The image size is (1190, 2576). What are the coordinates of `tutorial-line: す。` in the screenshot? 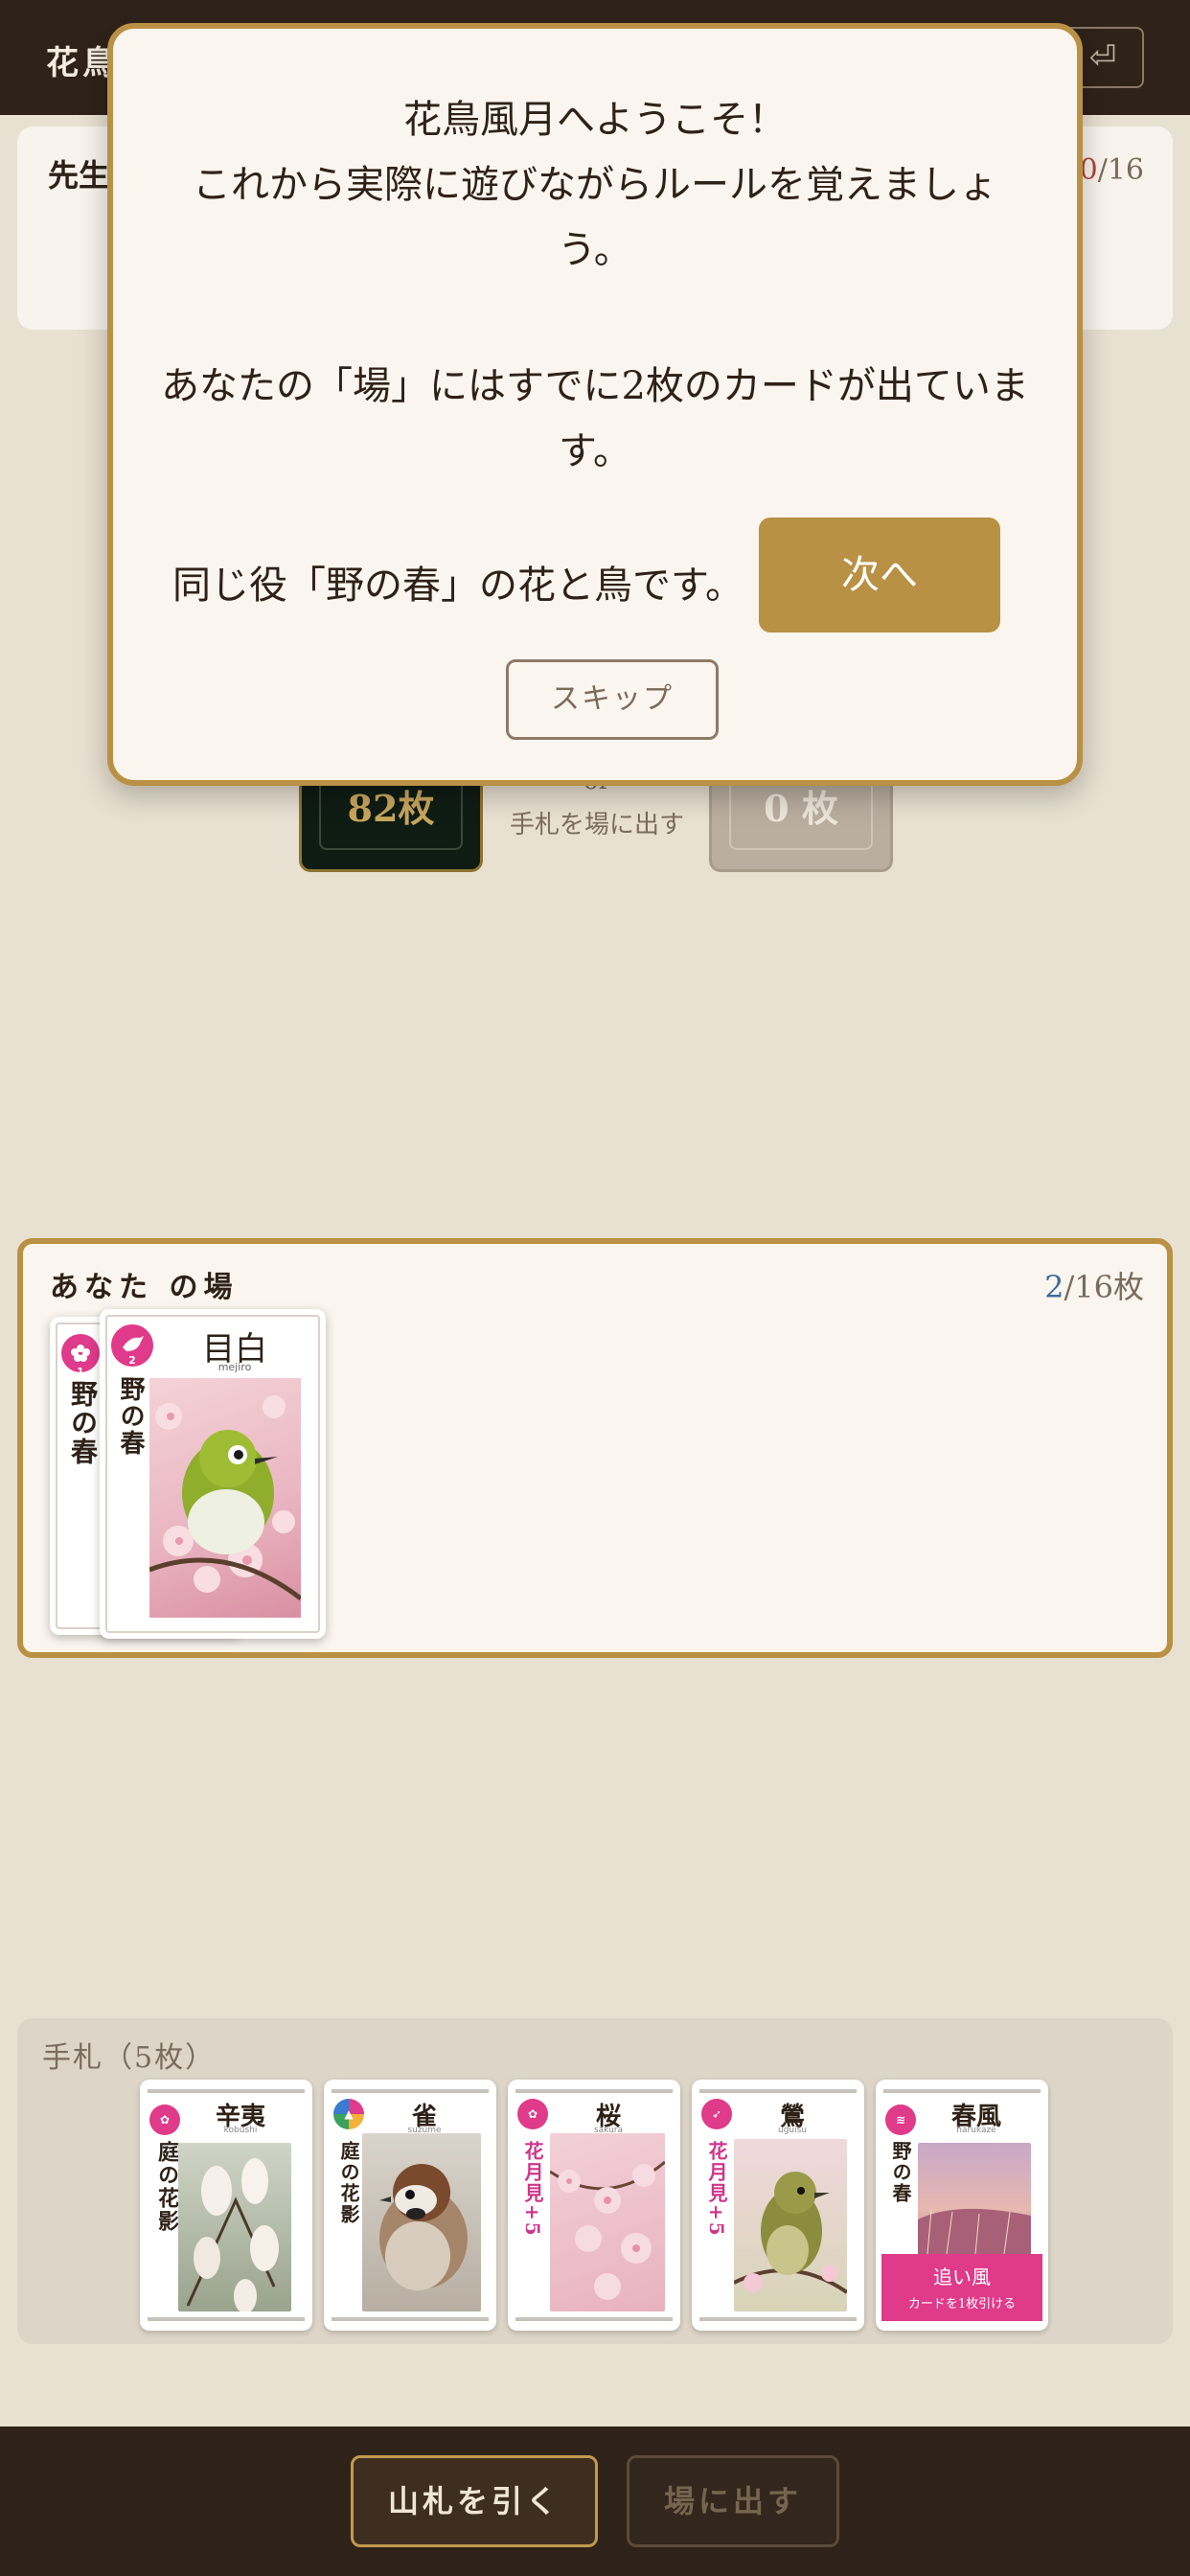 It's located at (595, 451).